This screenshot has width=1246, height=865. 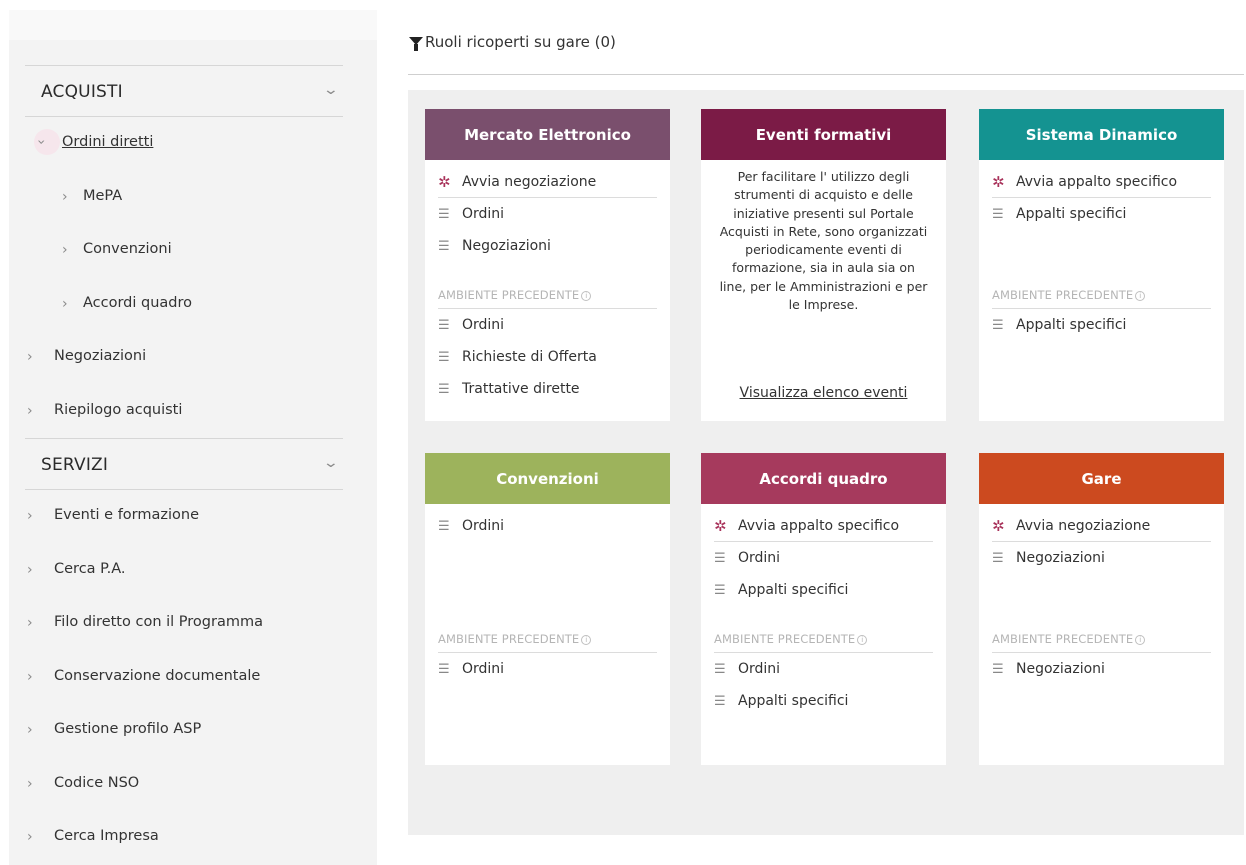 What do you see at coordinates (823, 478) in the screenshot?
I see `card-header: Accordi quadro` at bounding box center [823, 478].